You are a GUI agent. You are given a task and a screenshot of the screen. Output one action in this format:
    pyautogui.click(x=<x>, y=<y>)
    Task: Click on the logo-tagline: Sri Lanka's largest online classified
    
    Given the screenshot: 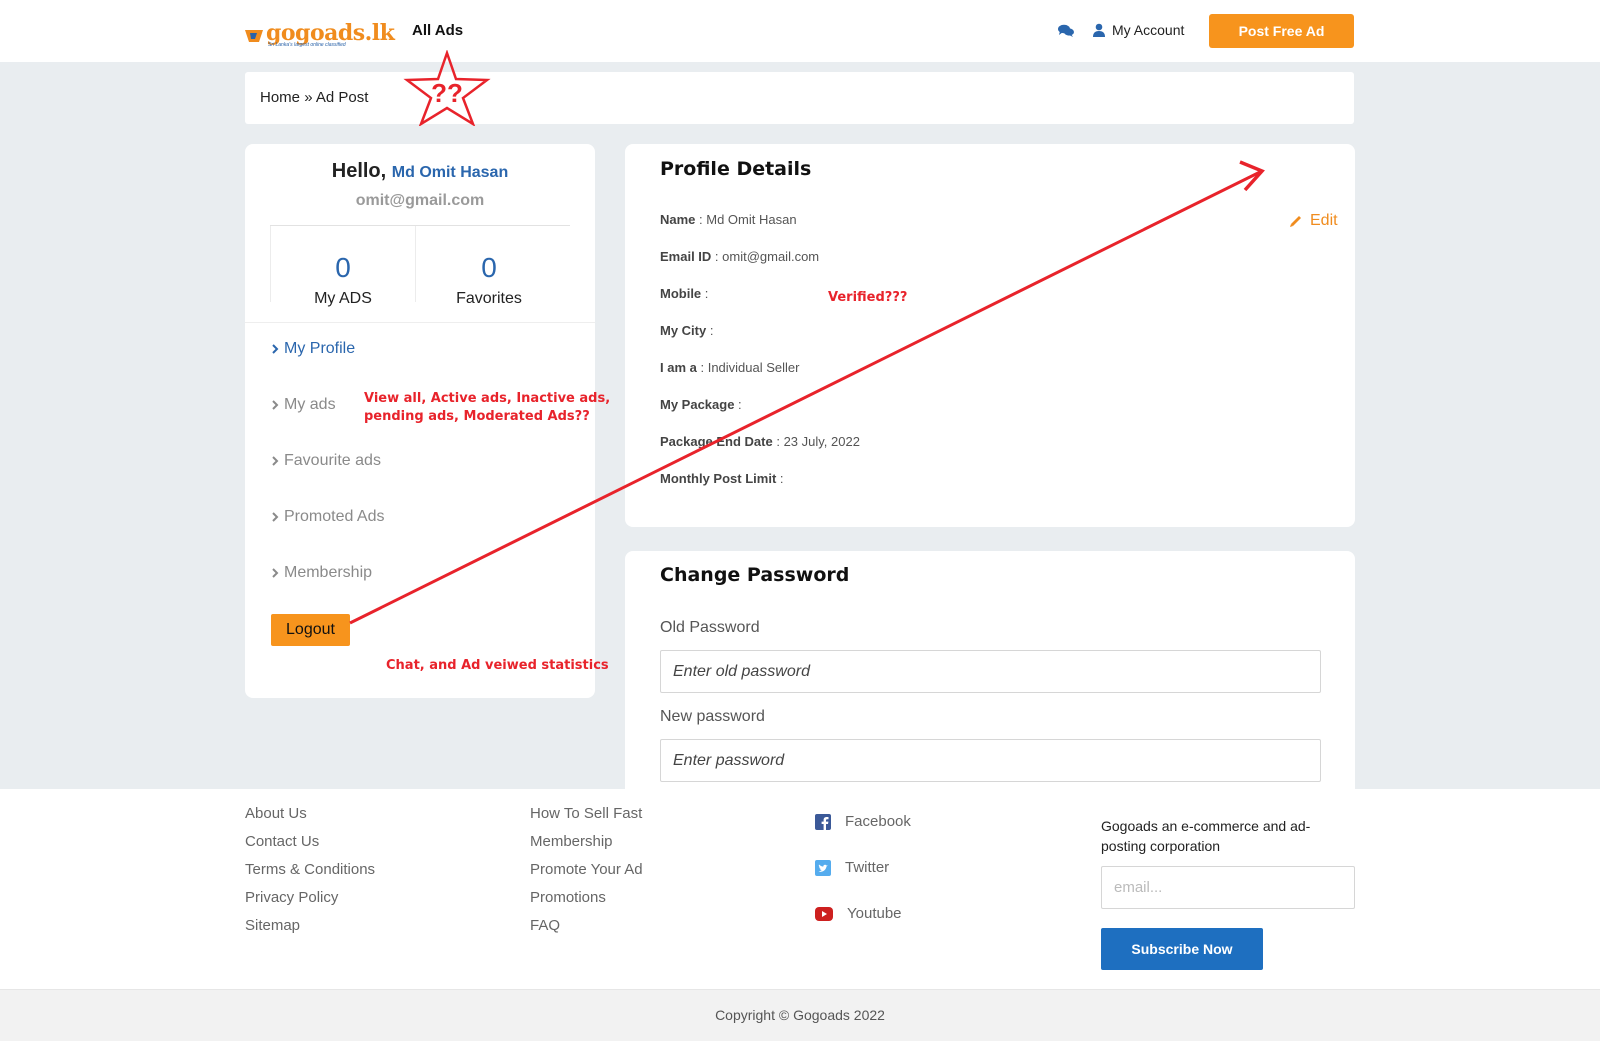 What is the action you would take?
    pyautogui.click(x=307, y=45)
    